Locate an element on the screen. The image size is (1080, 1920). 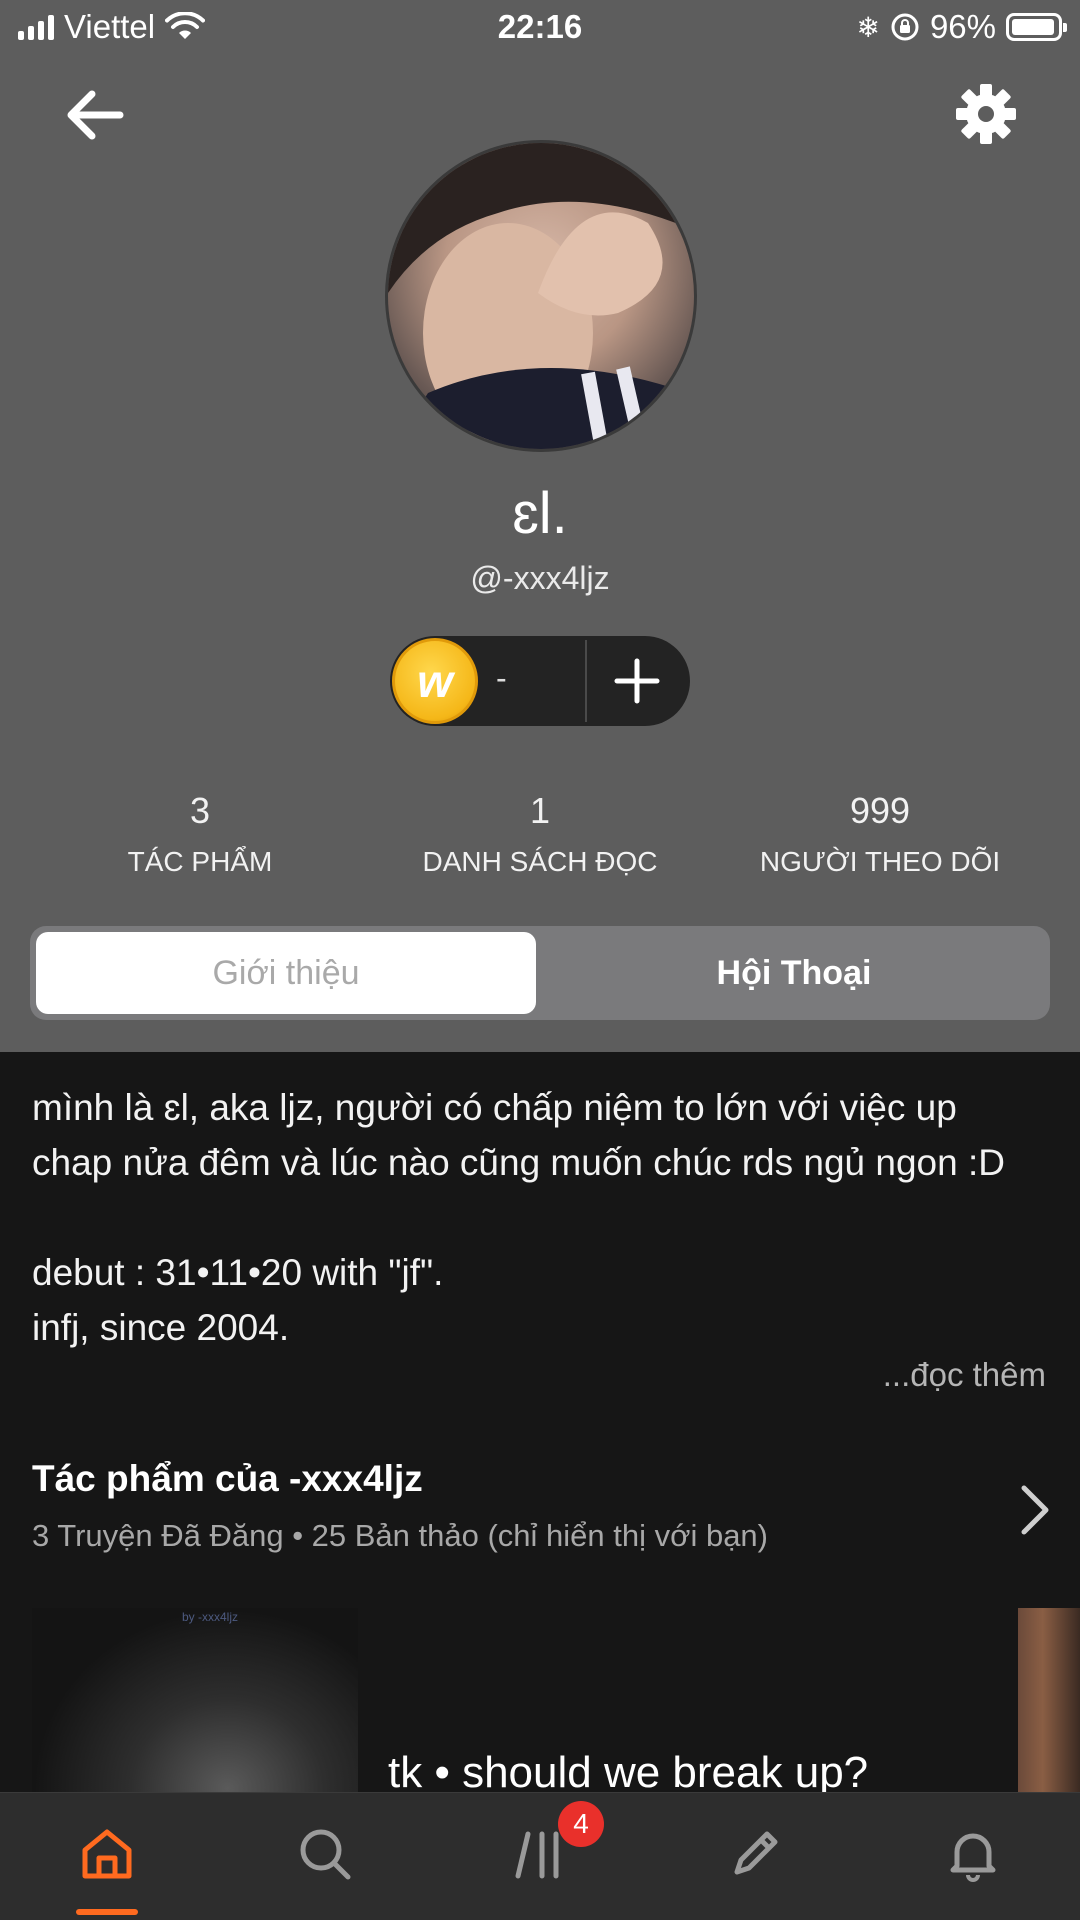
battery-icon is located at coordinates (1036, 27).